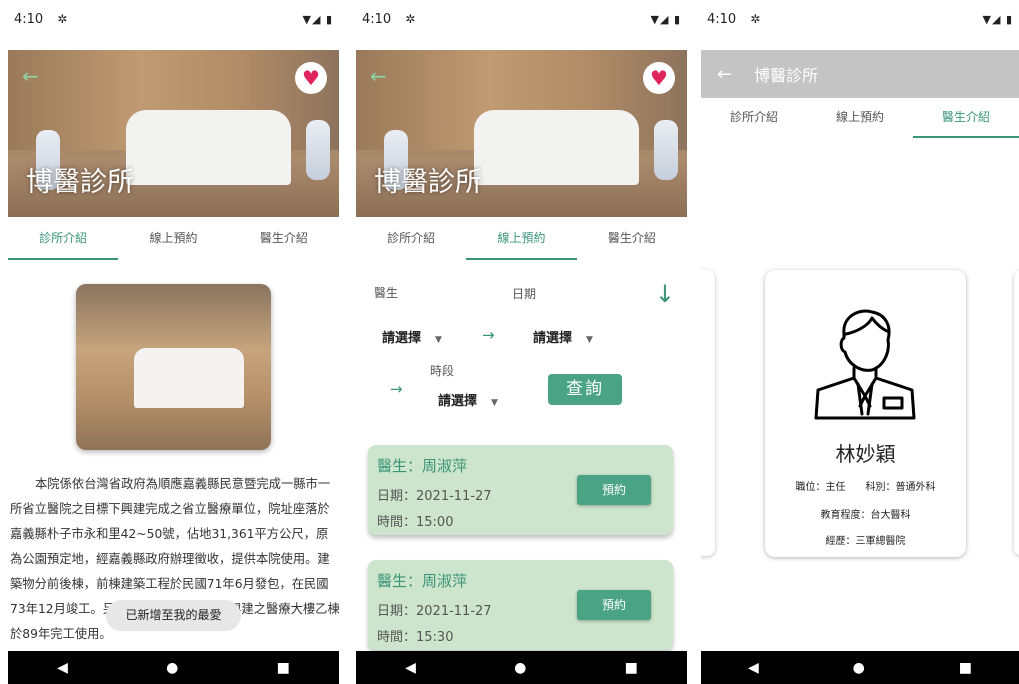  Describe the element at coordinates (386, 293) in the screenshot. I see `doctor-label: 醫生` at that location.